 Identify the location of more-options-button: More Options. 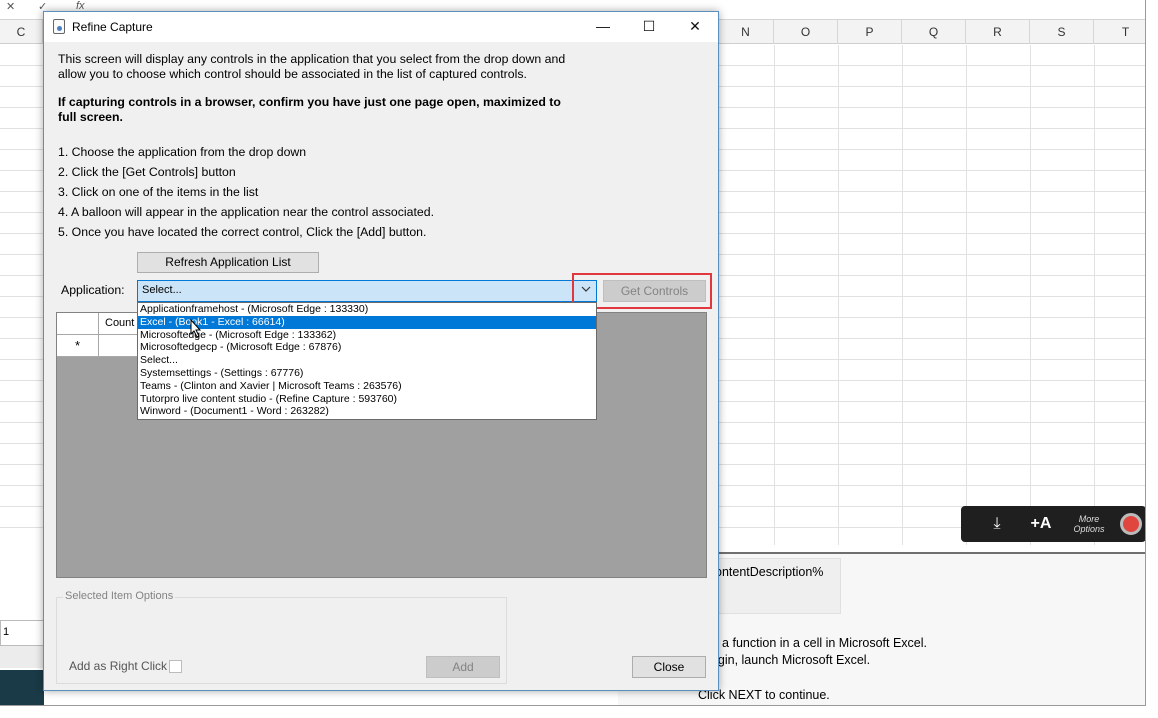
(1089, 524).